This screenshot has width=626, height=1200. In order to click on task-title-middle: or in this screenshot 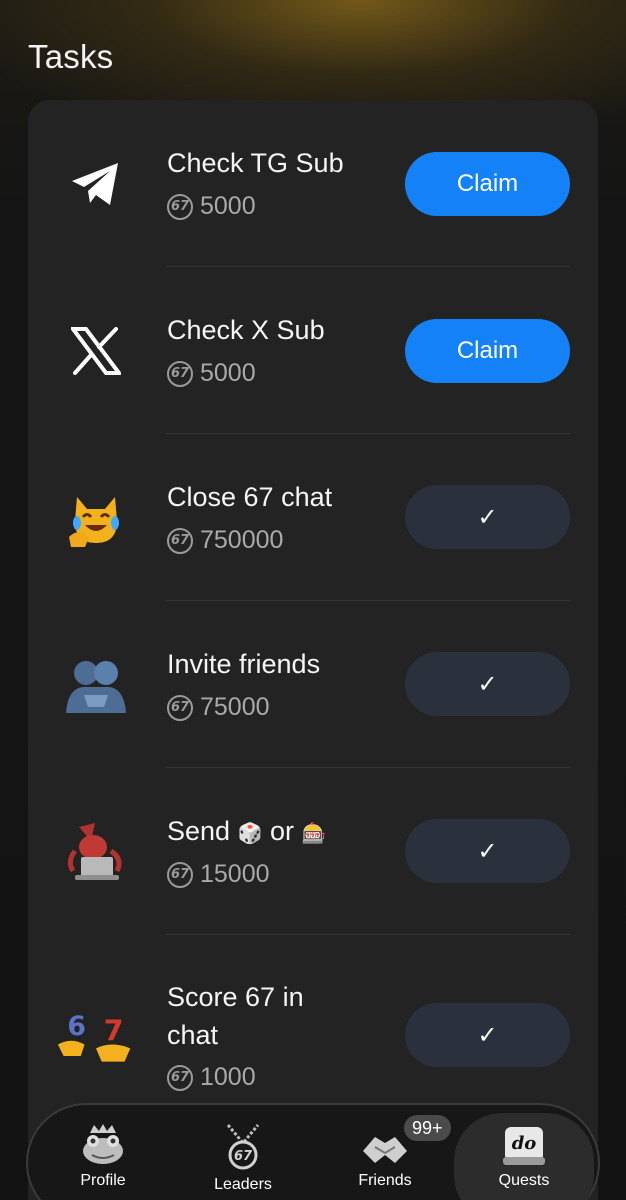, I will do `click(282, 831)`.